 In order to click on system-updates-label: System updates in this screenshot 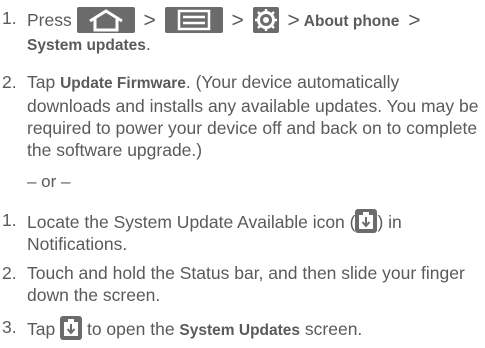, I will do `click(86, 45)`.